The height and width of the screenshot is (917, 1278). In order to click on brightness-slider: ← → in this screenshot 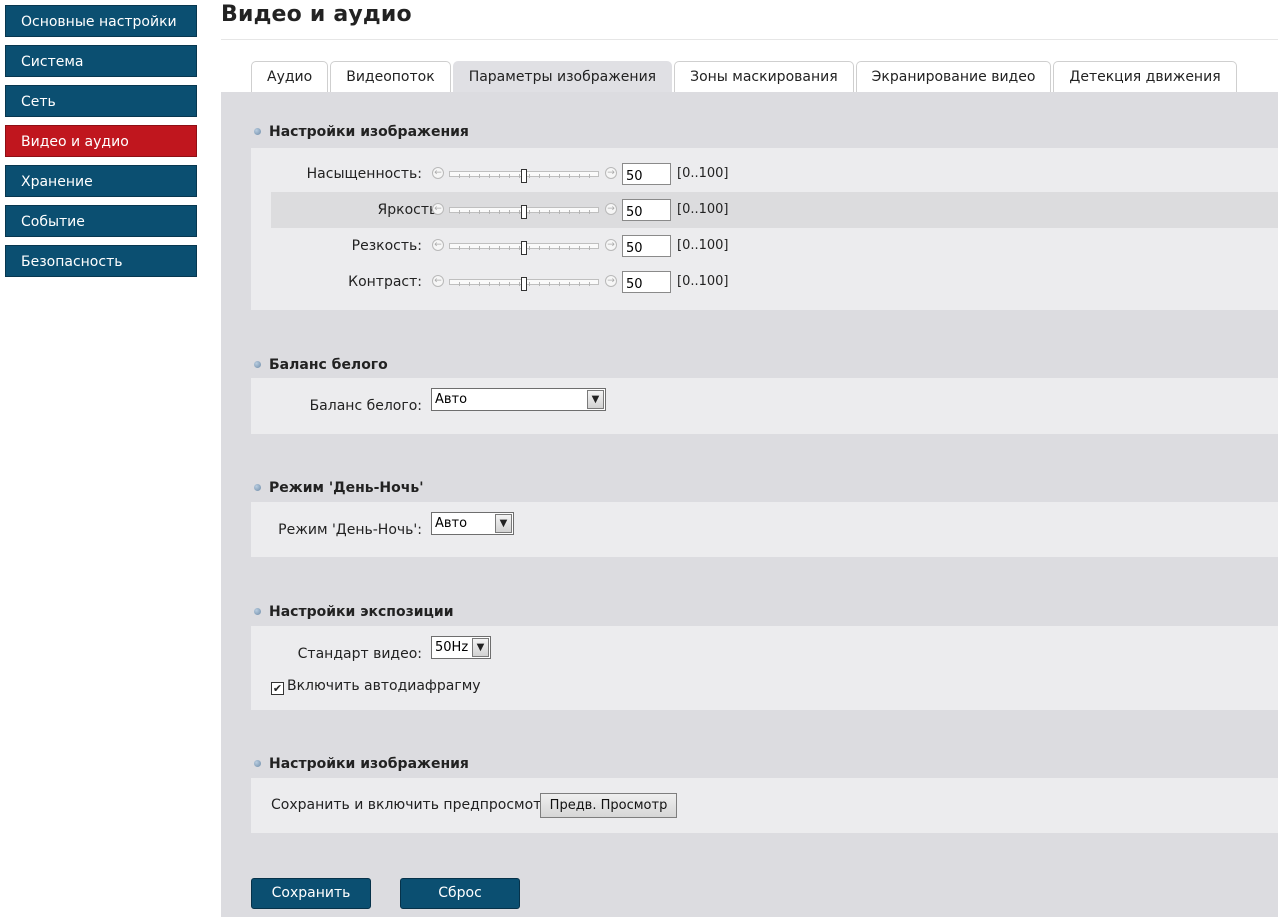, I will do `click(526, 210)`.